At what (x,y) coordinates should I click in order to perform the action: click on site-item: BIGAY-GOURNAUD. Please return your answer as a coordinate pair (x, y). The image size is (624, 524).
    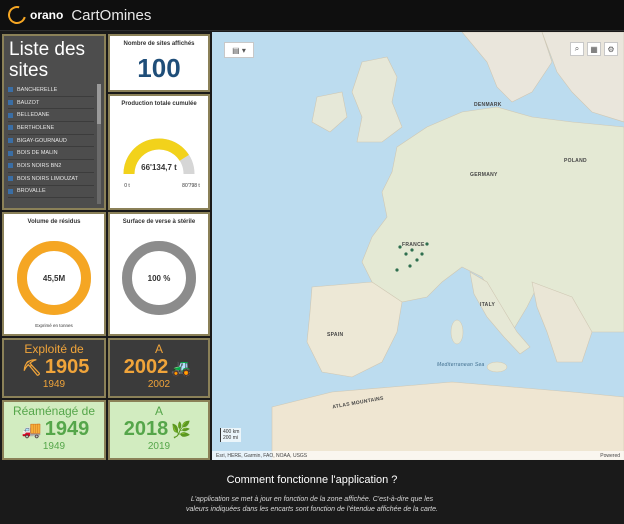
    Looking at the image, I should click on (51, 141).